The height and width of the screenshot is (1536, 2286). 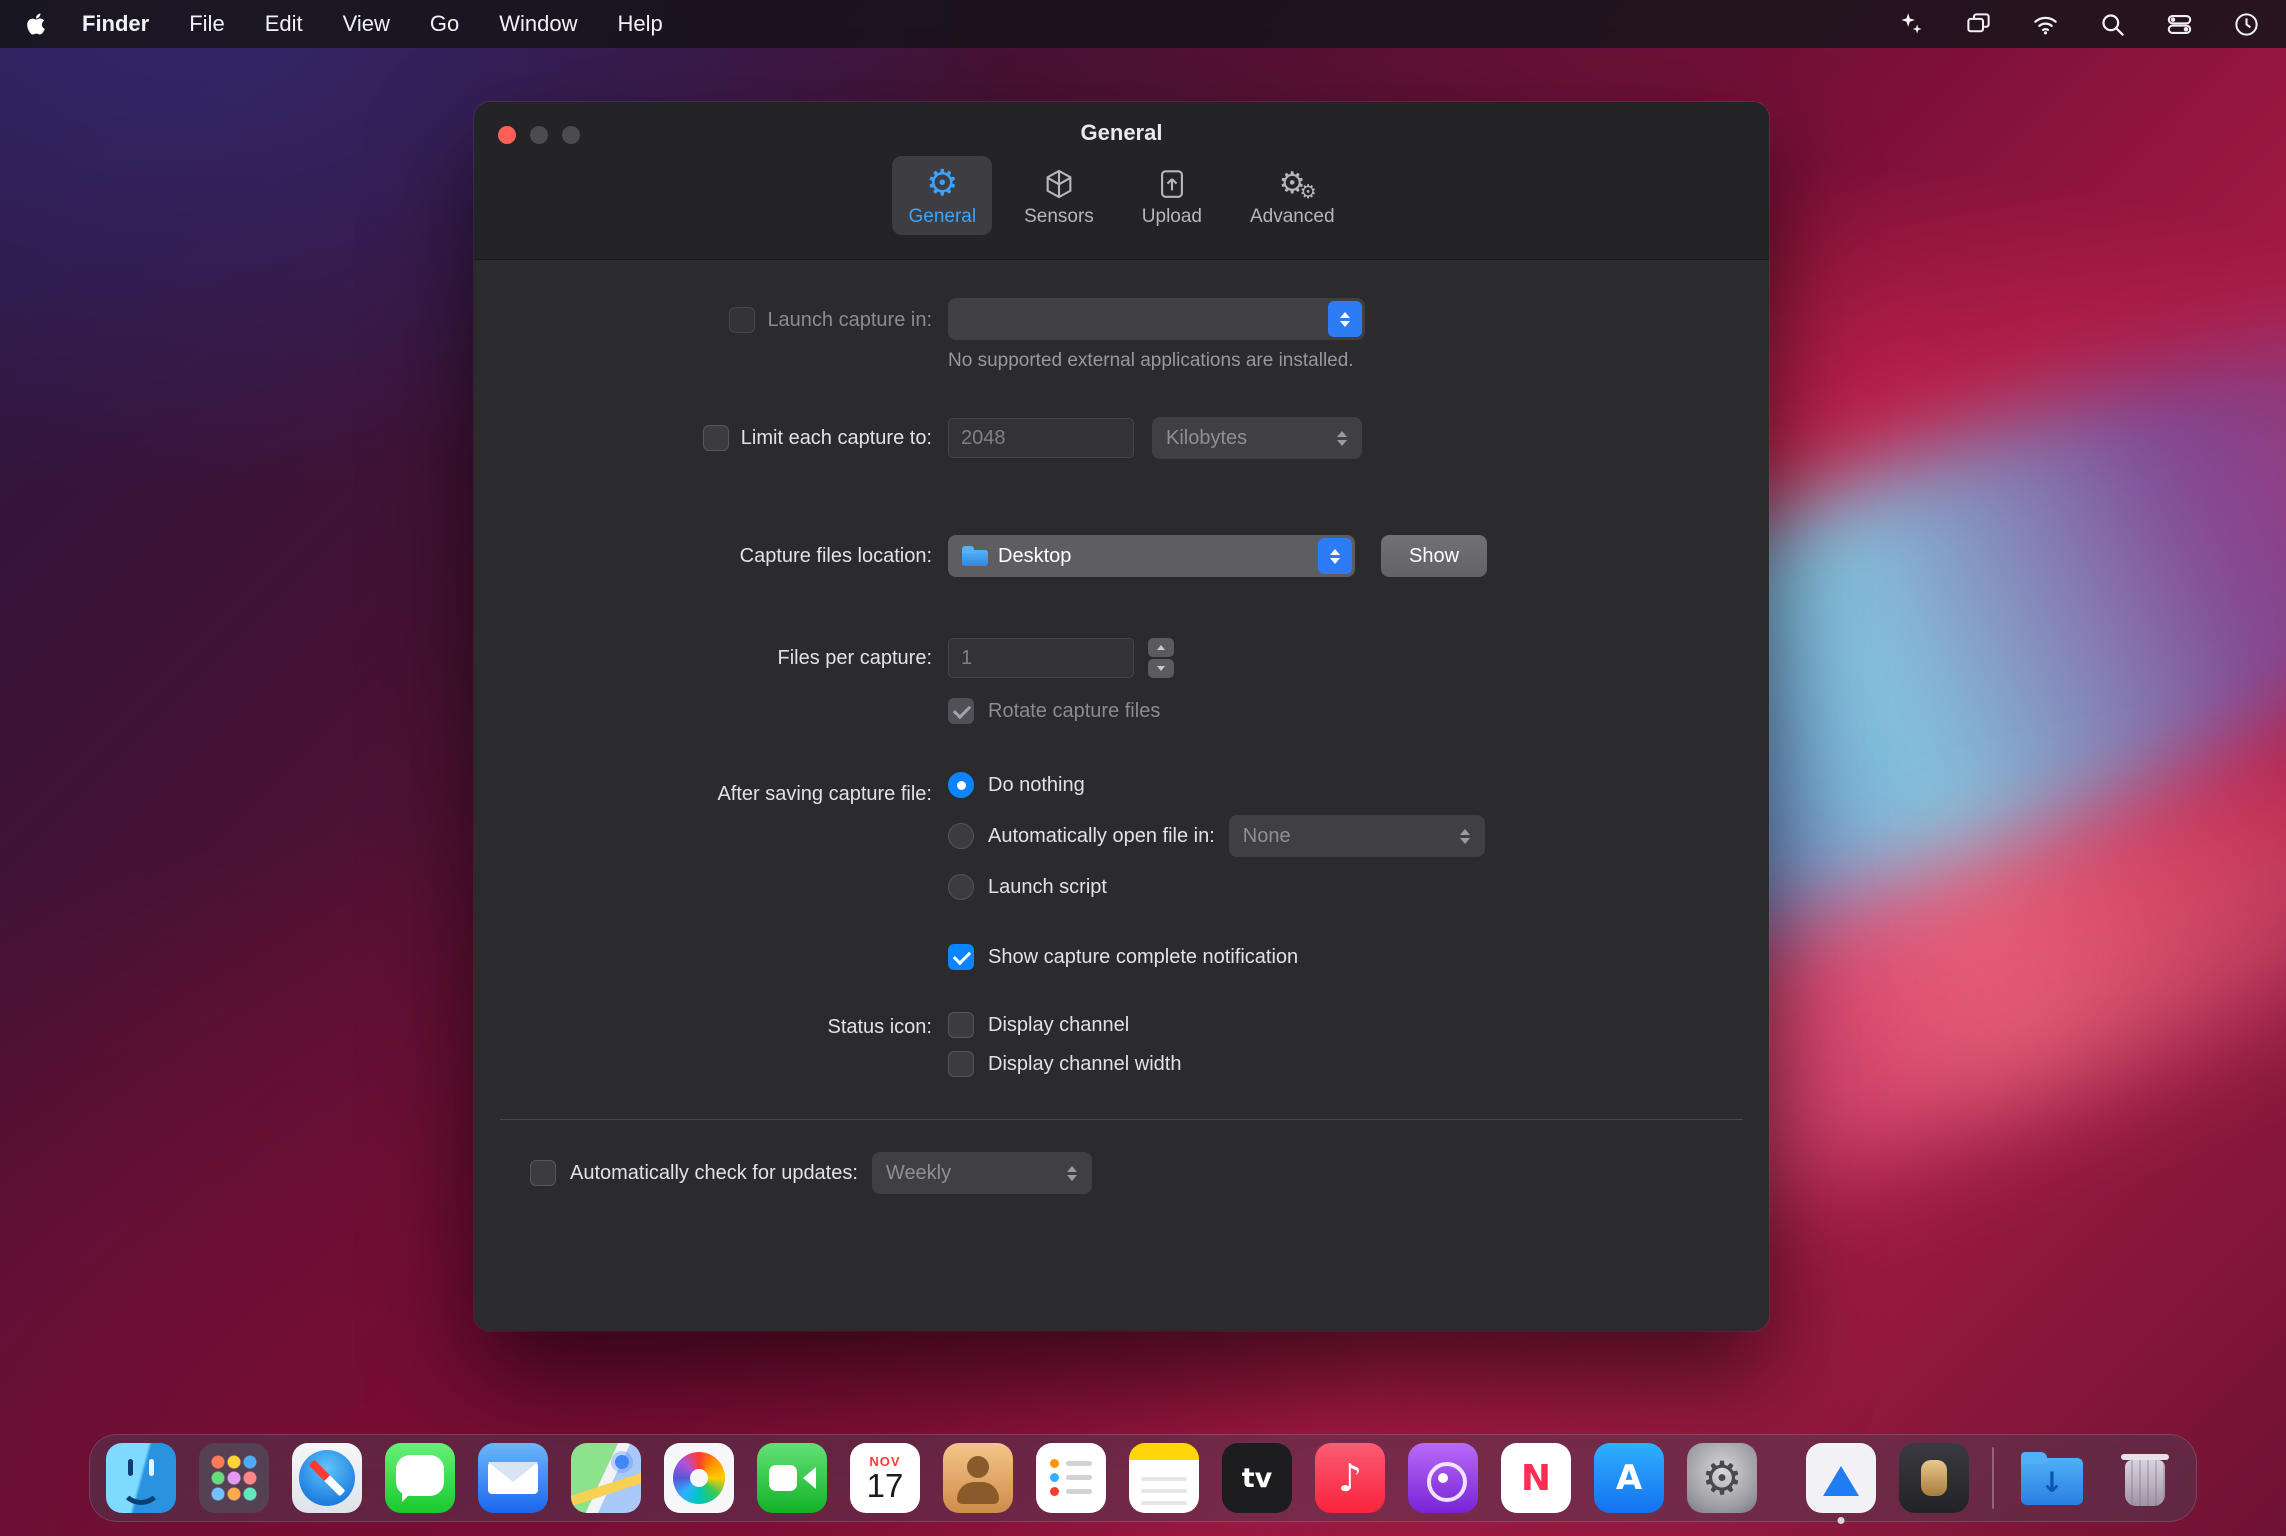 I want to click on dock-news-icon: N, so click(x=1536, y=1478).